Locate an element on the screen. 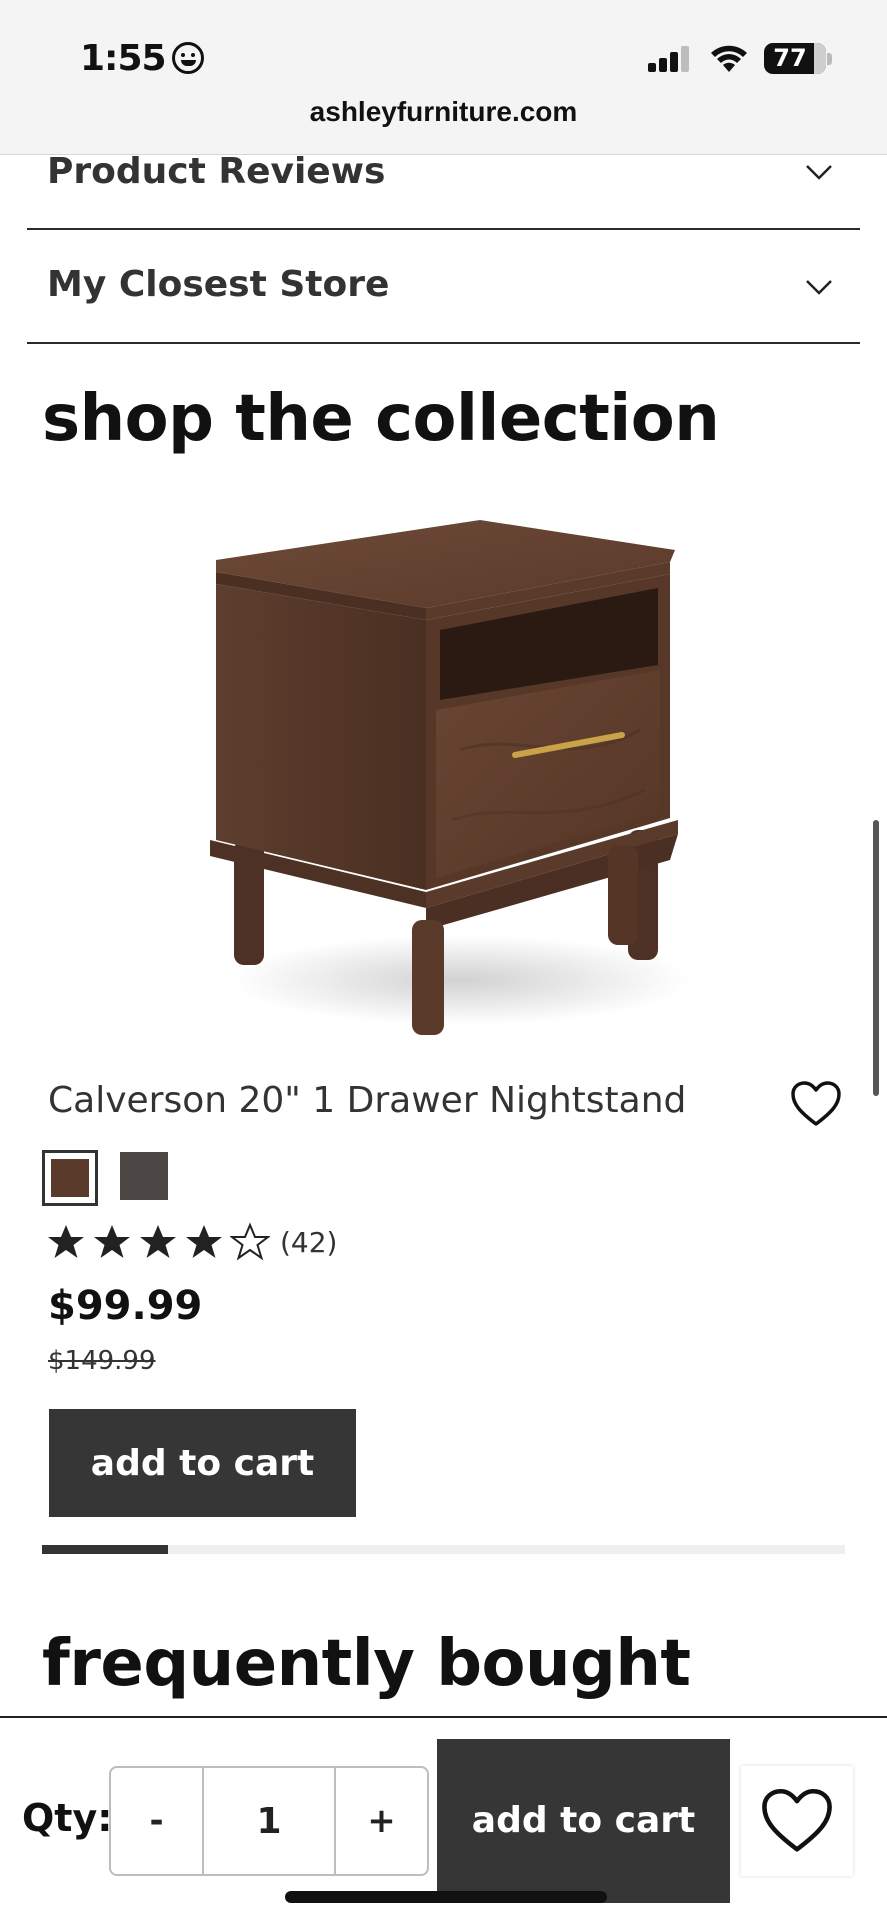 The height and width of the screenshot is (1920, 887). sticky-add-to-cart-button: add to cart is located at coordinates (583, 1821).